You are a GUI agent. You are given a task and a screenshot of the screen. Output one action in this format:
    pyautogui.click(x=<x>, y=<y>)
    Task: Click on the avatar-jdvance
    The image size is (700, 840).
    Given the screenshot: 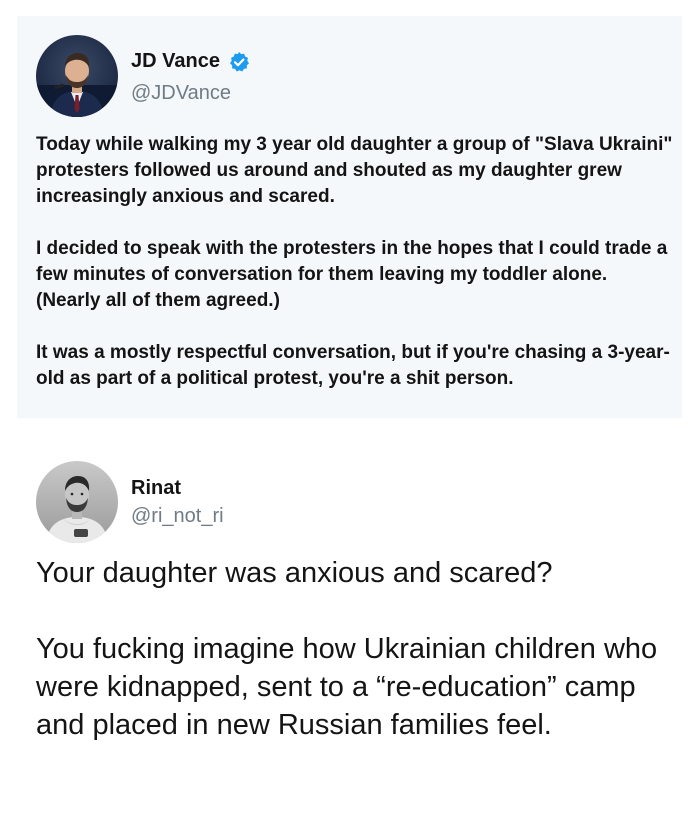 What is the action you would take?
    pyautogui.click(x=77, y=76)
    